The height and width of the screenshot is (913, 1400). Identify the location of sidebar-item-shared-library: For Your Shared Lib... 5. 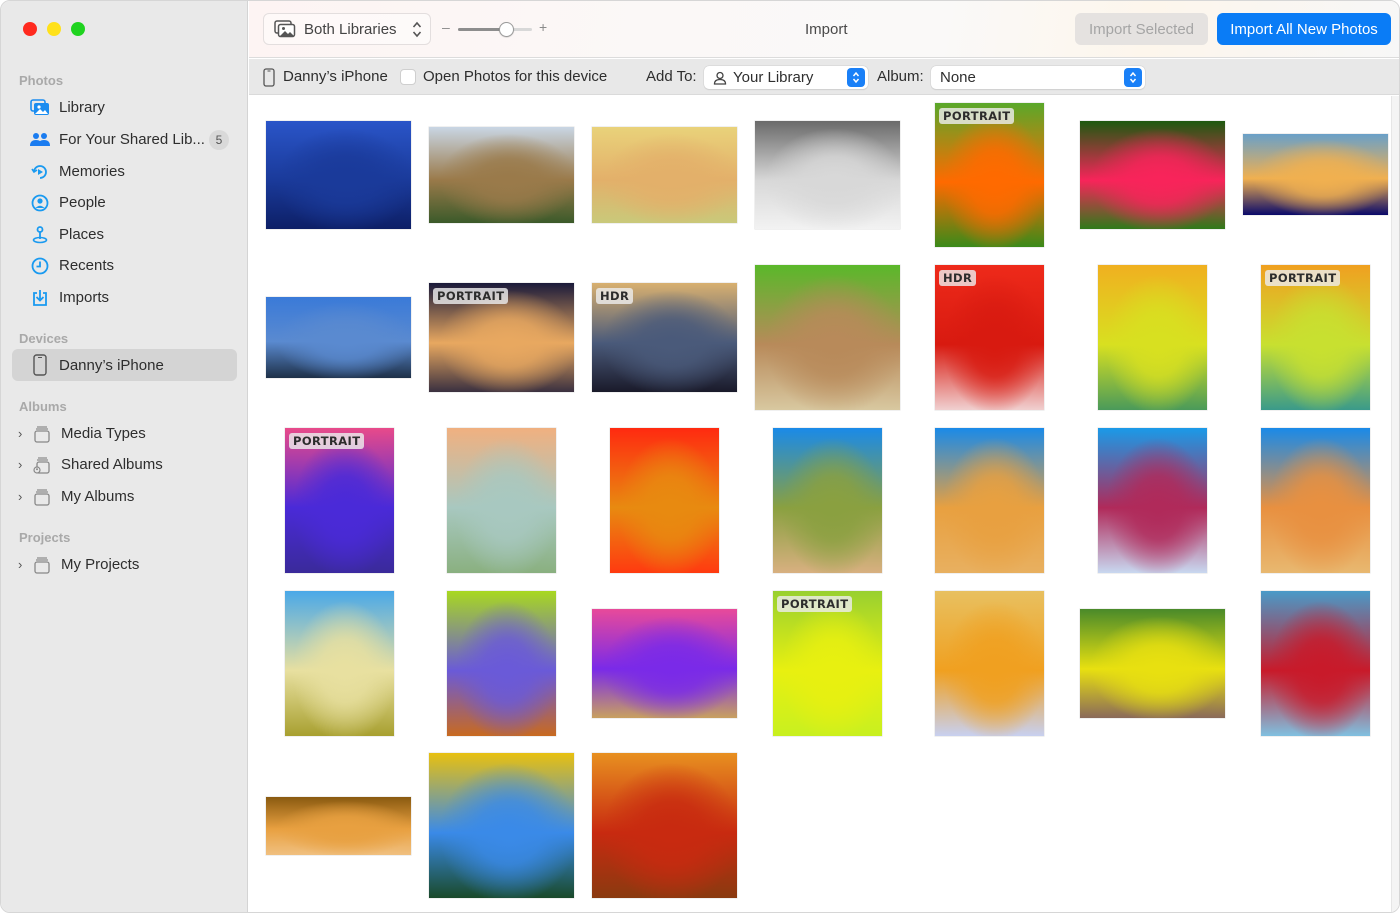
(124, 139).